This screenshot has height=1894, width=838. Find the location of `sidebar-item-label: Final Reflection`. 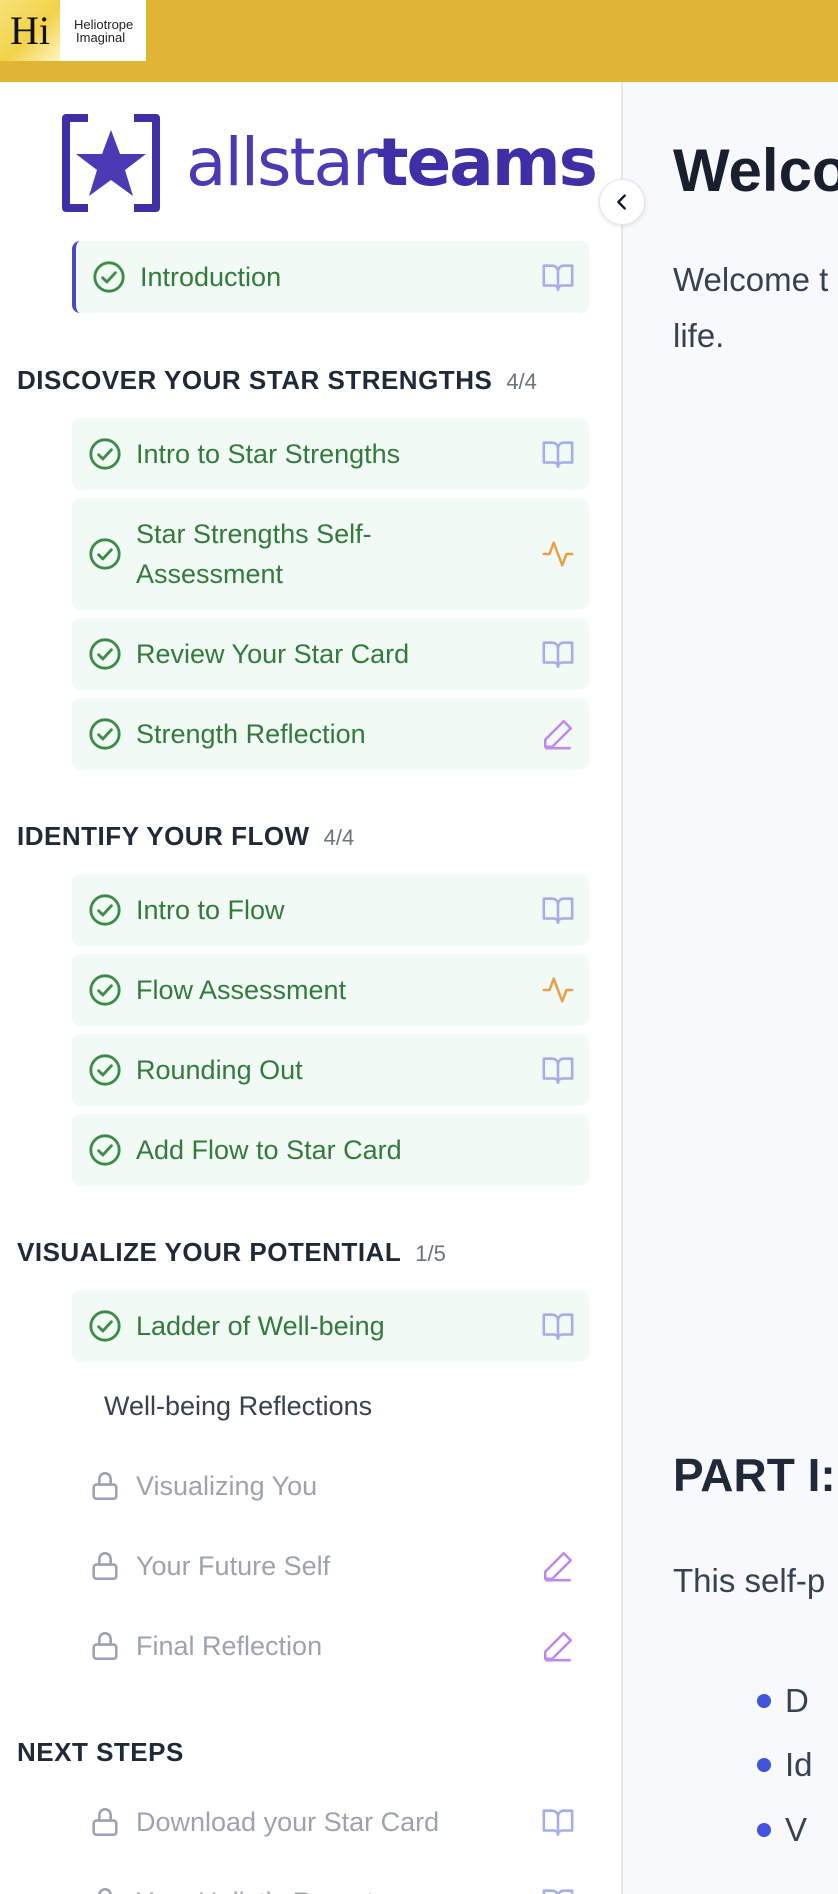

sidebar-item-label: Final Reflection is located at coordinates (229, 1646).